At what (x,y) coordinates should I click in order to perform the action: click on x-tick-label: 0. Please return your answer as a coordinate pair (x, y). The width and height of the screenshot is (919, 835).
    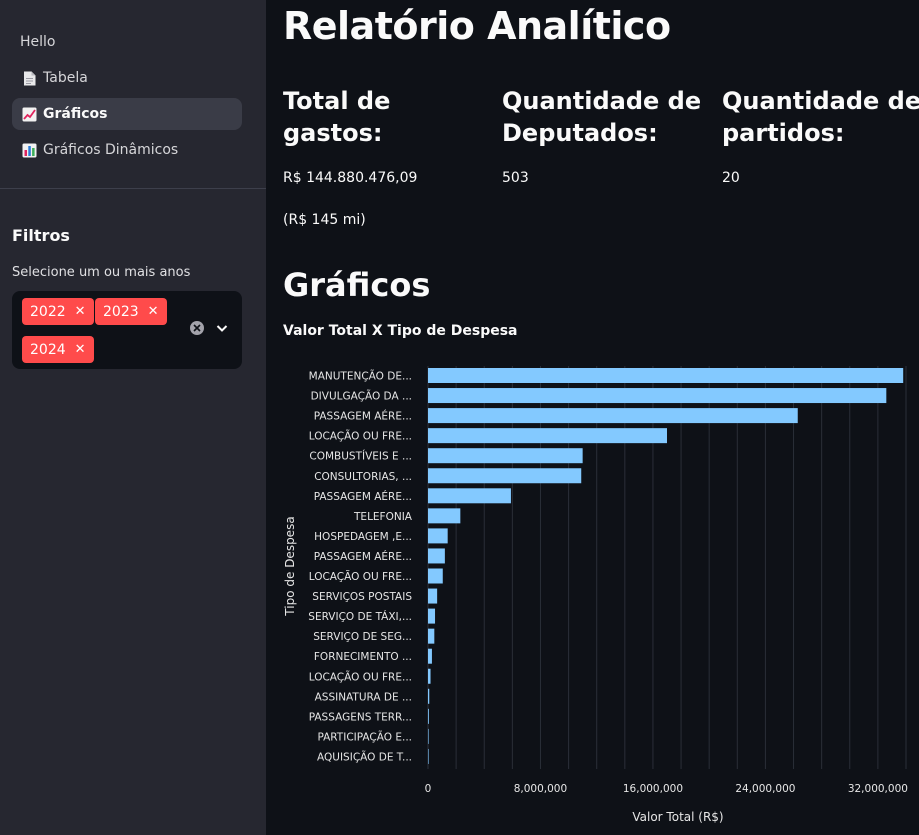
    Looking at the image, I should click on (428, 789).